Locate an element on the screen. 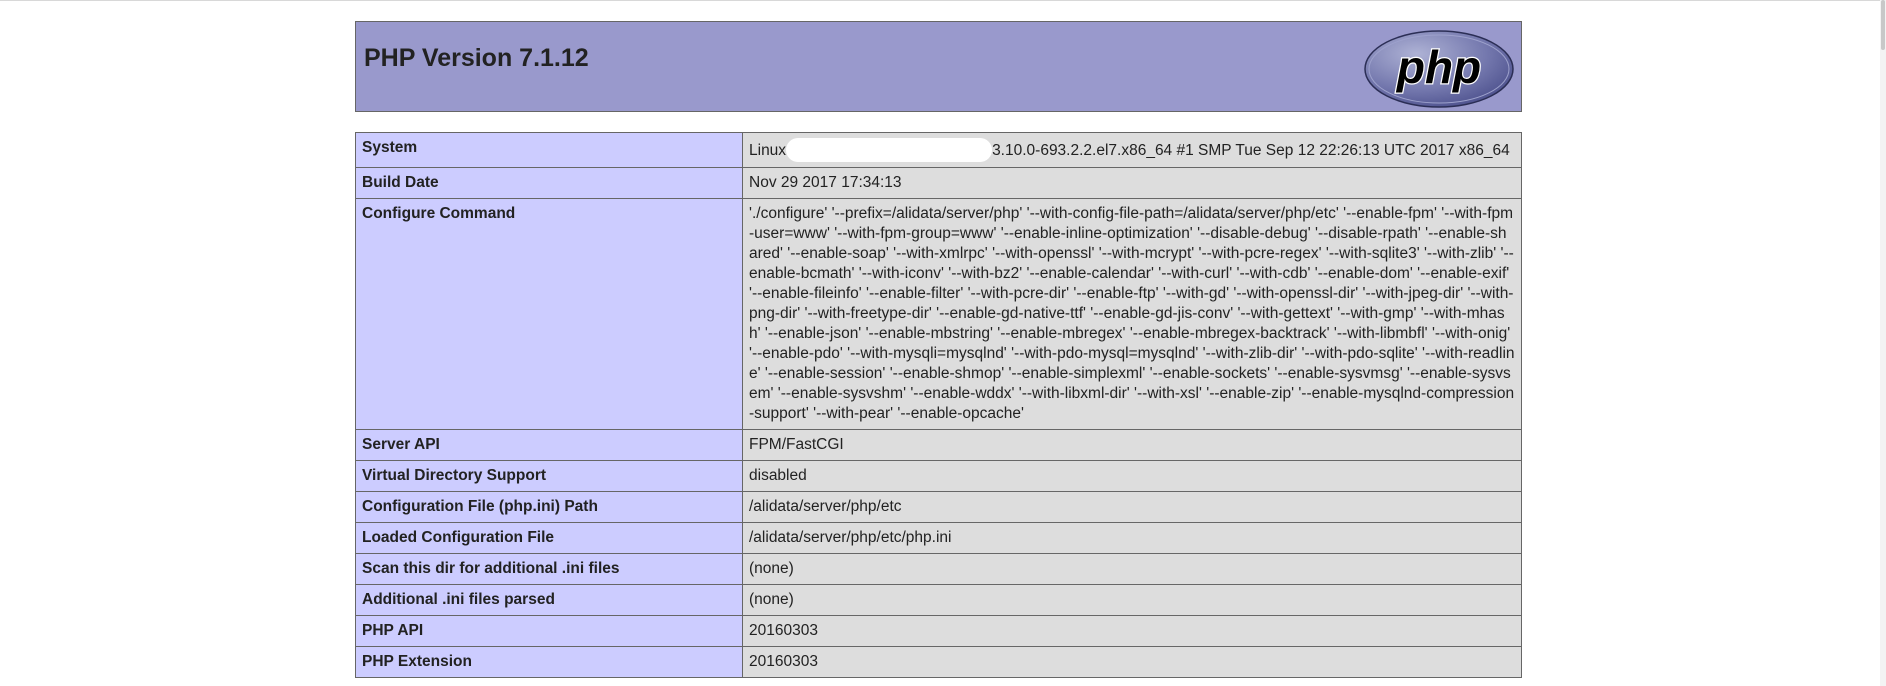 This screenshot has width=1886, height=686. row-key: PHP Extension is located at coordinates (549, 662).